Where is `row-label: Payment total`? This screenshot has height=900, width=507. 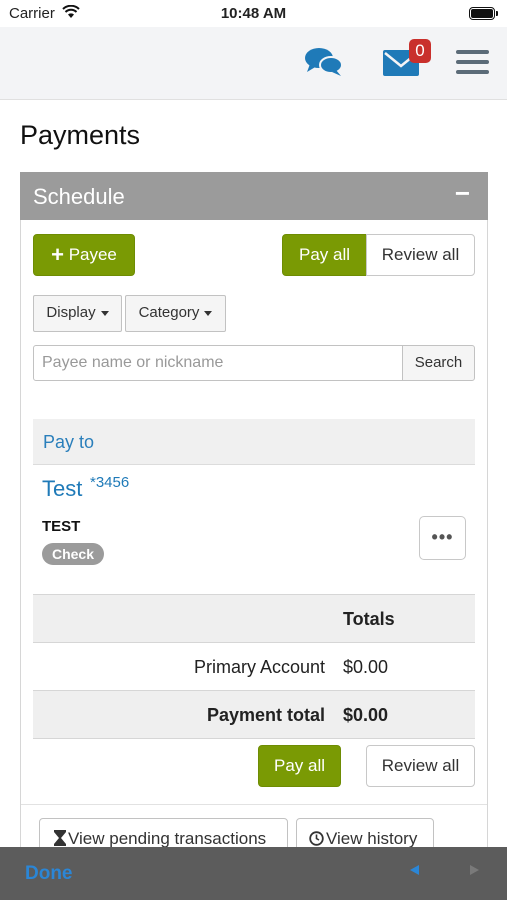
row-label: Payment total is located at coordinates (265, 715).